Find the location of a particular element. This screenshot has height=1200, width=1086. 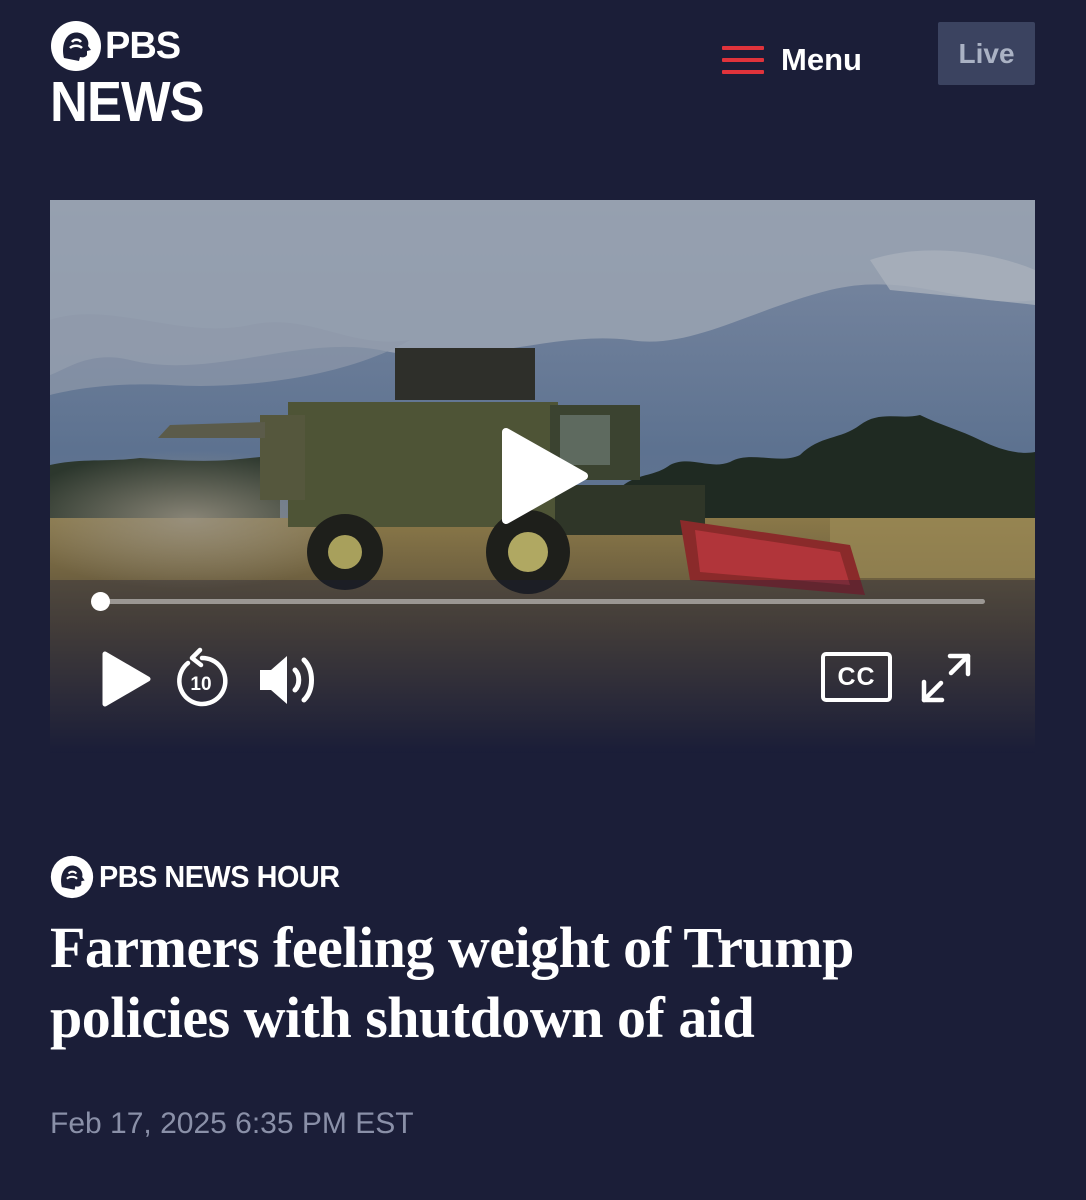

pbs-news-logo: PBS NEWS is located at coordinates (135, 77).